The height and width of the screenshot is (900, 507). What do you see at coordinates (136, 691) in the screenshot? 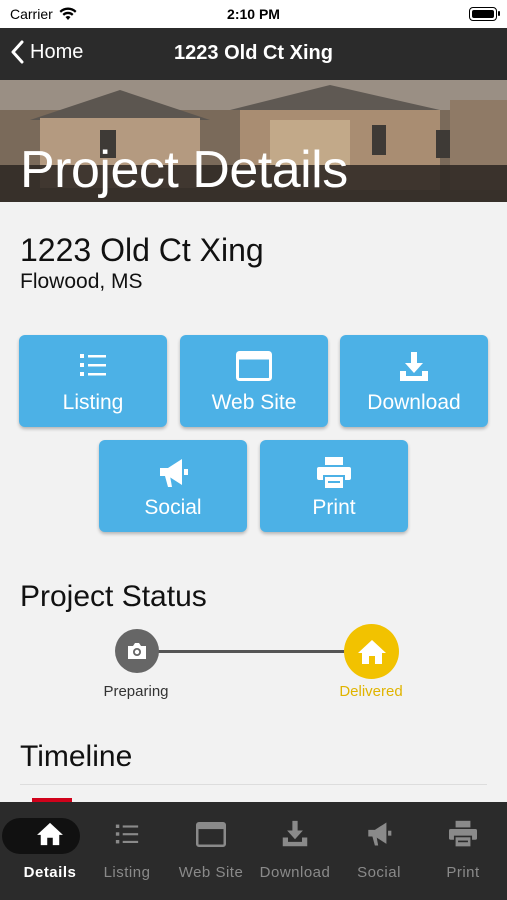
I see `status-label-preparing: Preparing` at bounding box center [136, 691].